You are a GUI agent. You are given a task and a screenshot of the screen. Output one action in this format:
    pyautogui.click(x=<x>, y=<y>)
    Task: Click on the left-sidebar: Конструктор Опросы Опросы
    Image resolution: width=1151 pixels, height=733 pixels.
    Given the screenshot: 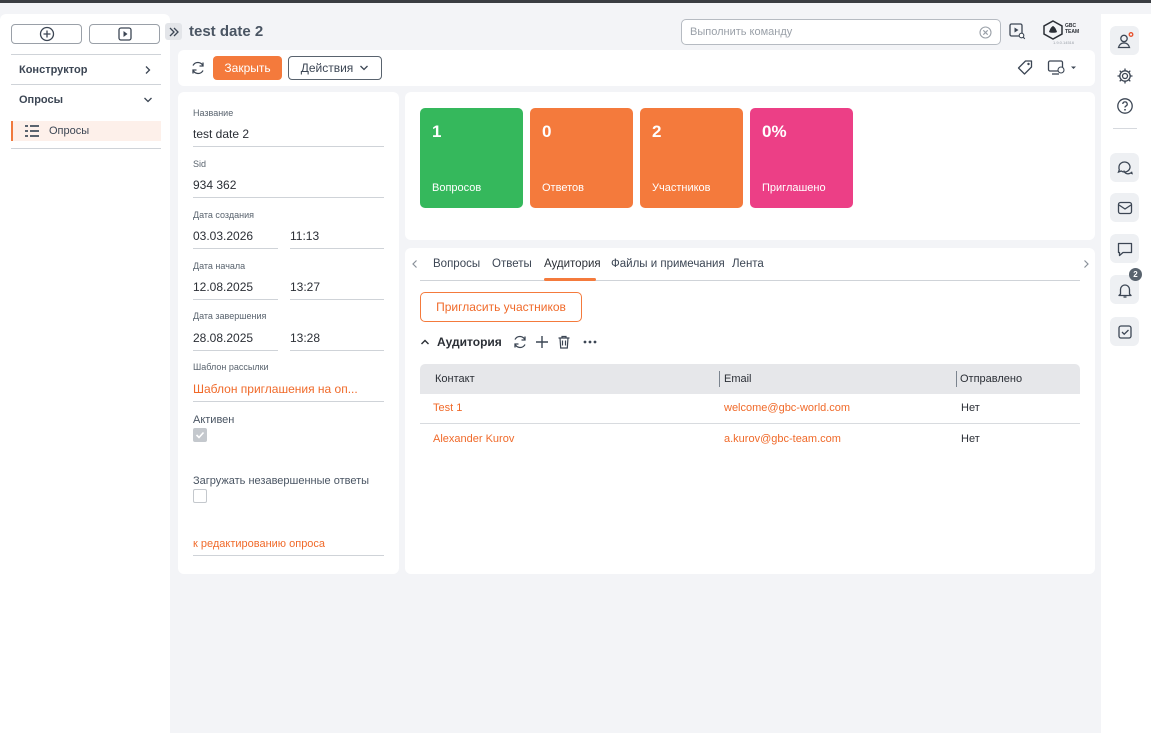 What is the action you would take?
    pyautogui.click(x=85, y=373)
    